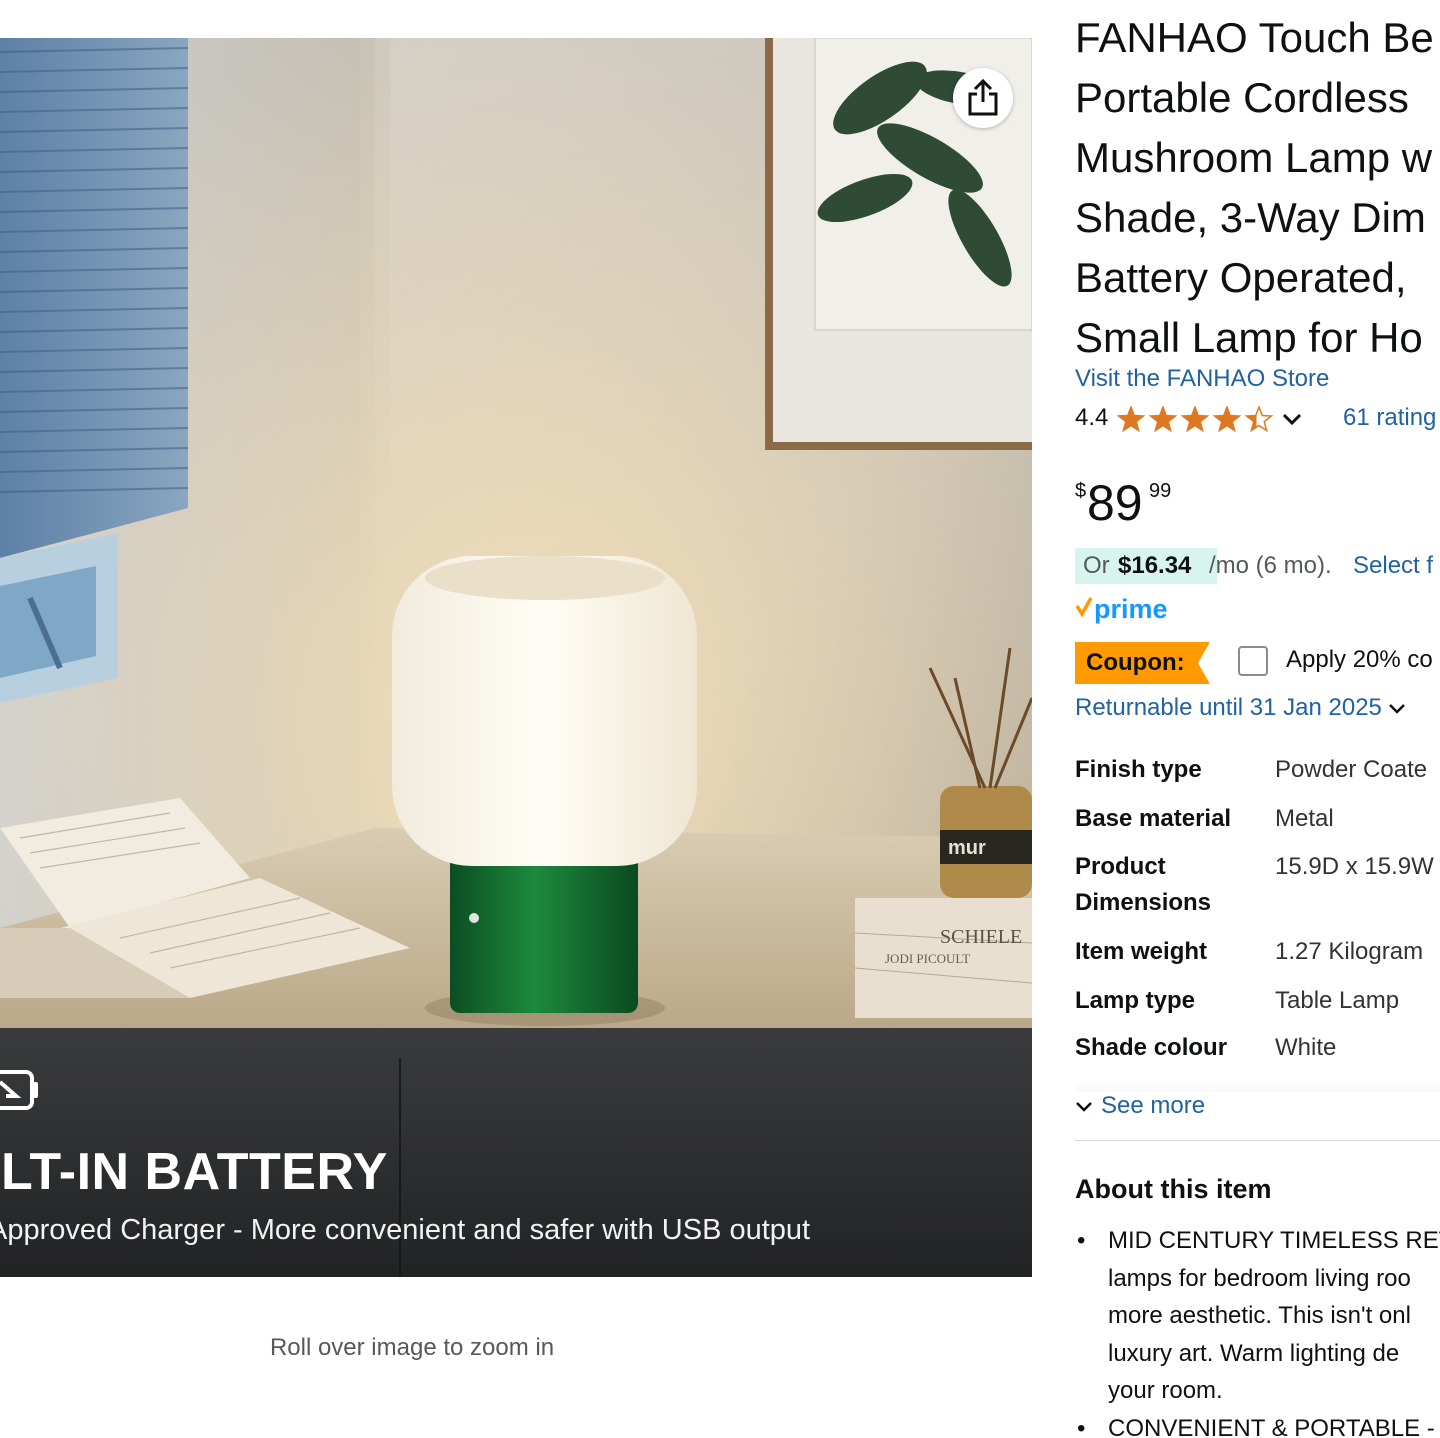 This screenshot has height=1438, width=1440. What do you see at coordinates (1170, 885) in the screenshot?
I see `spec-key: Product Dimensions` at bounding box center [1170, 885].